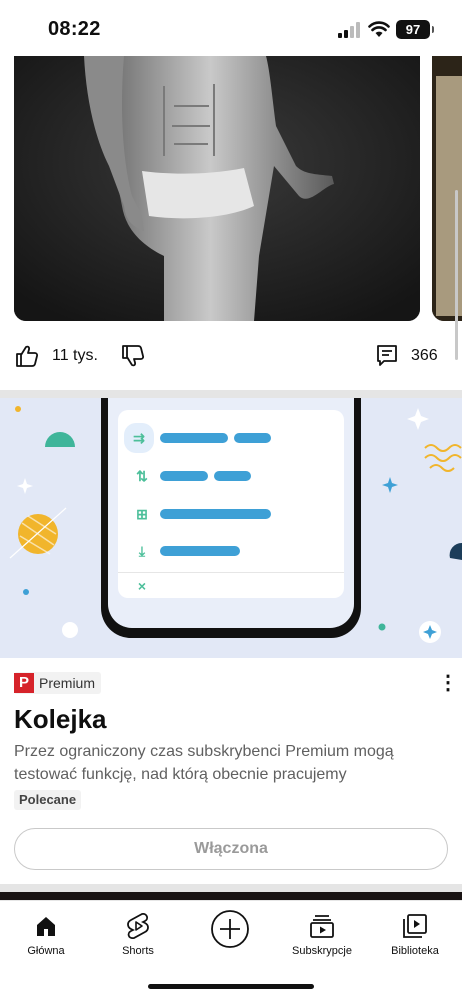 Image resolution: width=462 pixels, height=1000 pixels. I want to click on thumbs-up-icon, so click(27, 356).